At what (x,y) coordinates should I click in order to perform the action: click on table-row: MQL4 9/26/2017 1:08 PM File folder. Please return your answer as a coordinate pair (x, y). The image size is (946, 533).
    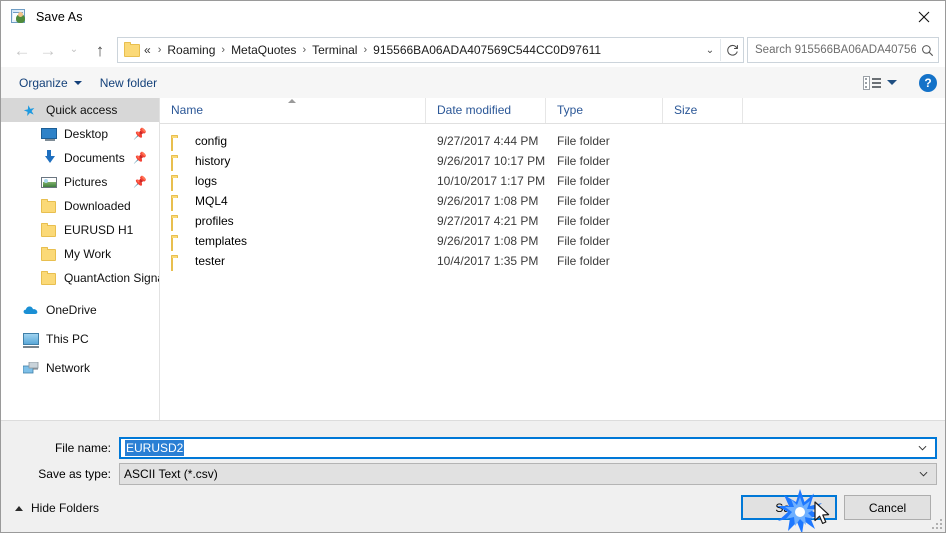
    Looking at the image, I should click on (552, 201).